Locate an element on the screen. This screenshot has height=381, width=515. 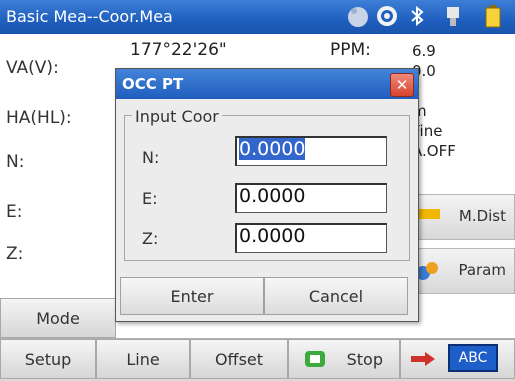
stop-label: Stop is located at coordinates (364, 359).